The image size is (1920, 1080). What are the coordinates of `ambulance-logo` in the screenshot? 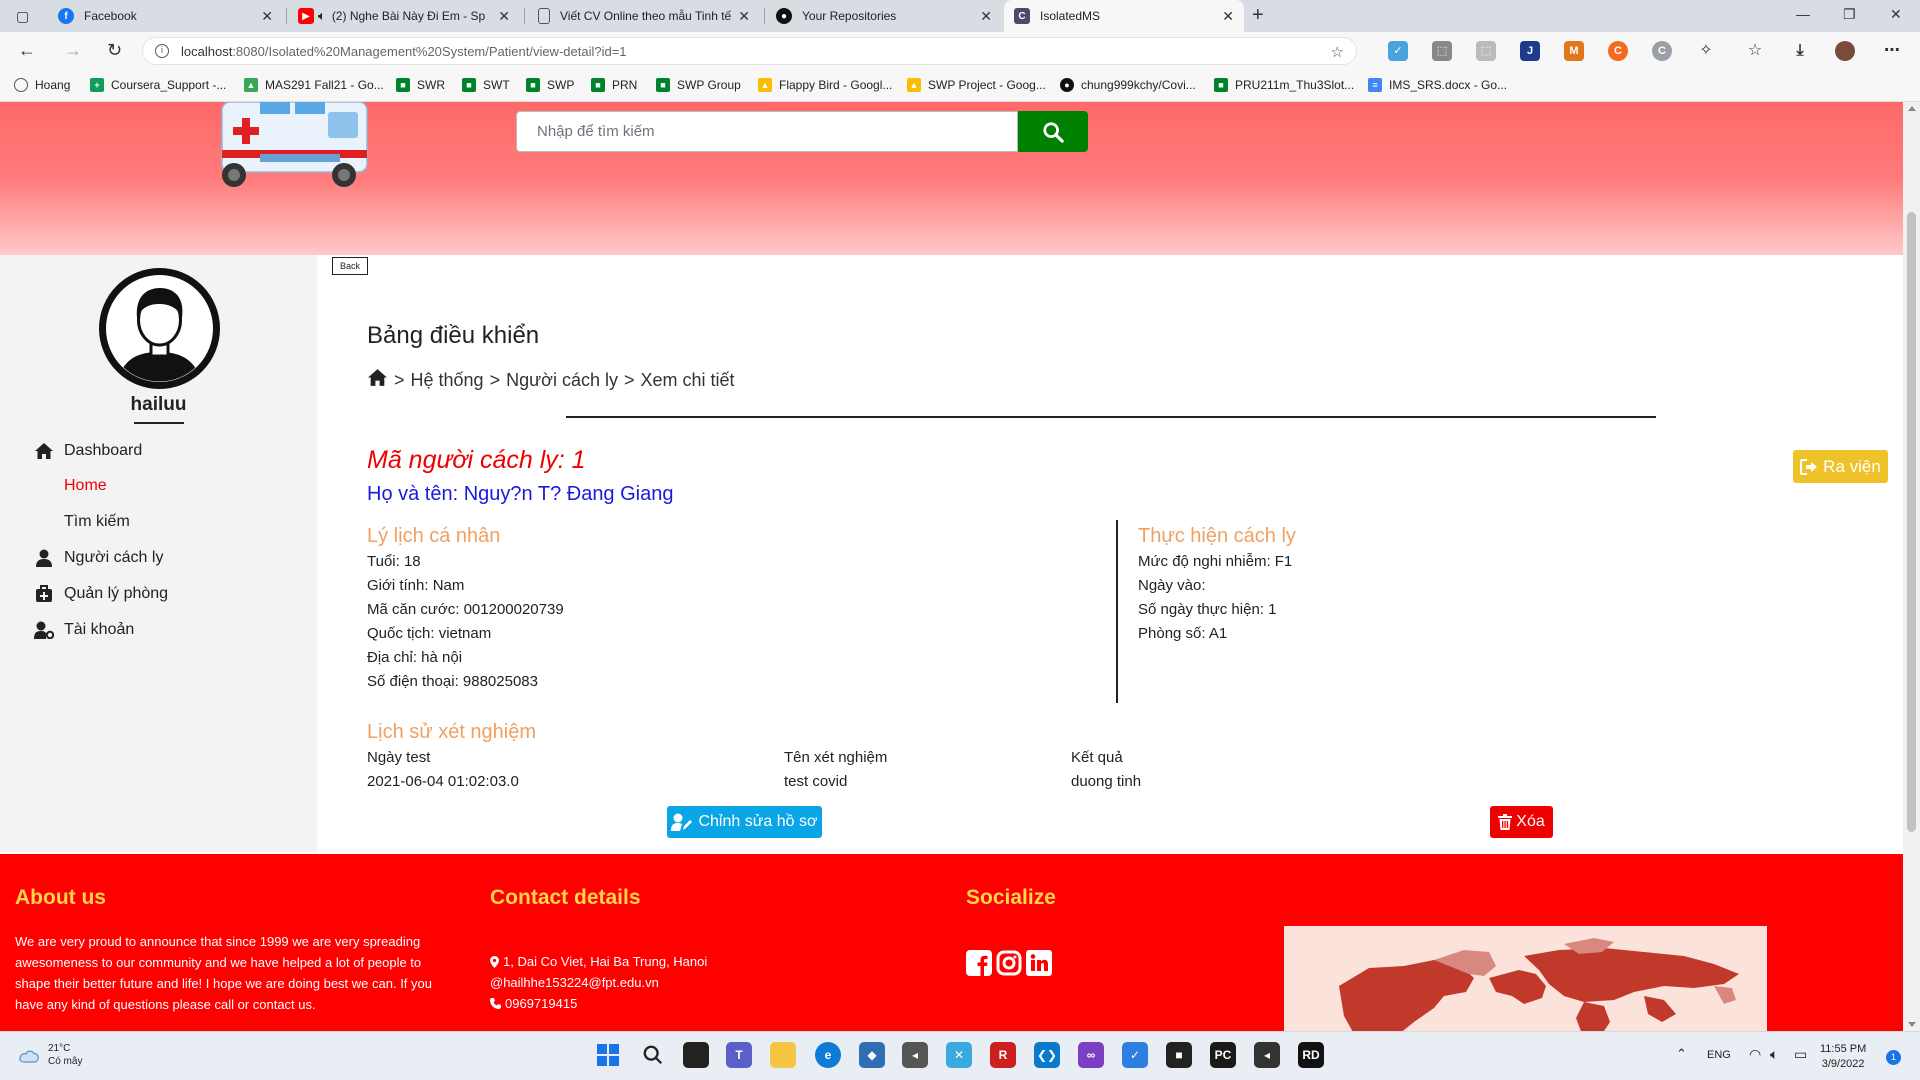 It's located at (290, 146).